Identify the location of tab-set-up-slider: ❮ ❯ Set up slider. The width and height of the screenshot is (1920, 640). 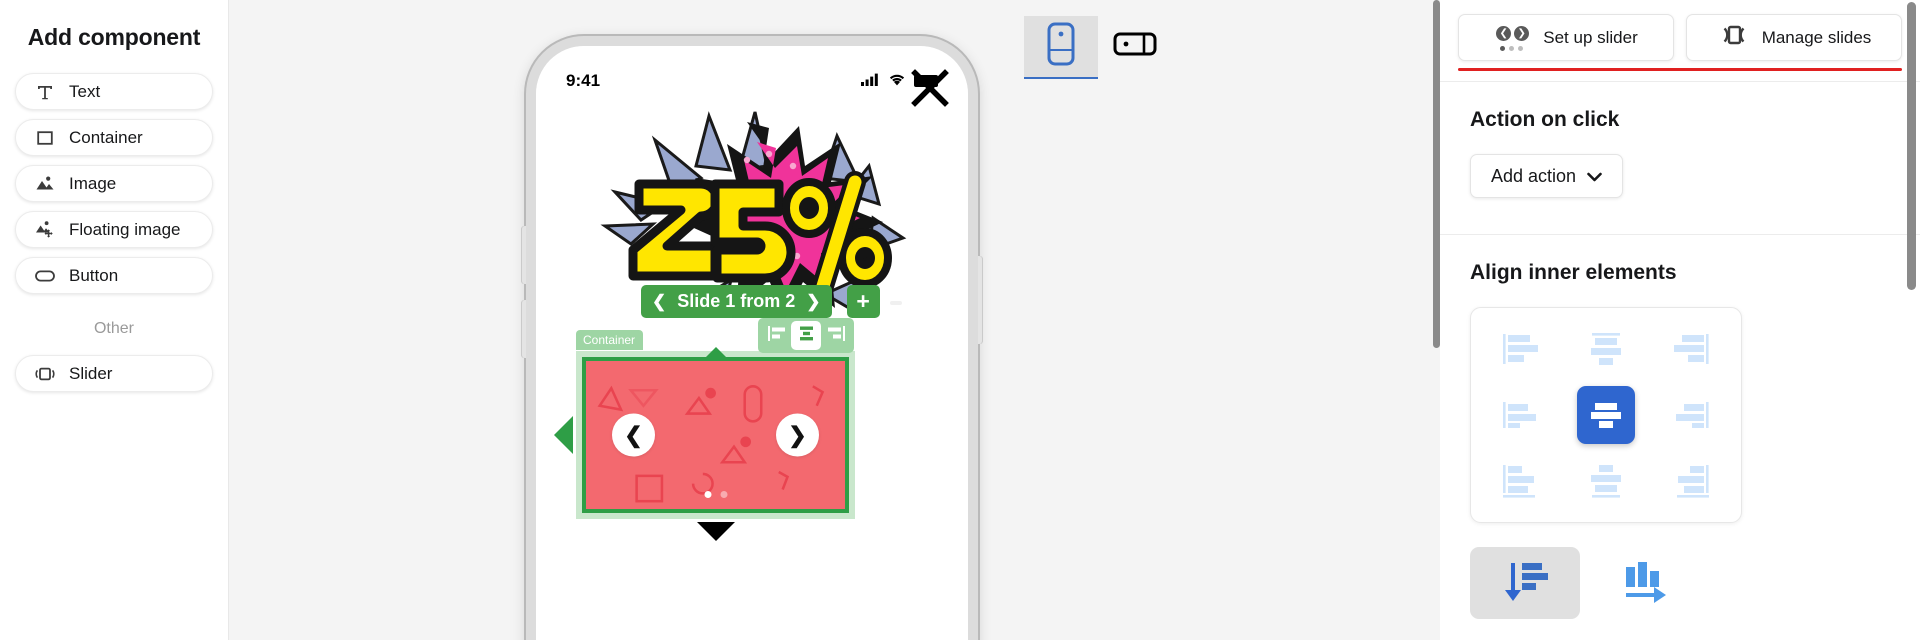
(1566, 37).